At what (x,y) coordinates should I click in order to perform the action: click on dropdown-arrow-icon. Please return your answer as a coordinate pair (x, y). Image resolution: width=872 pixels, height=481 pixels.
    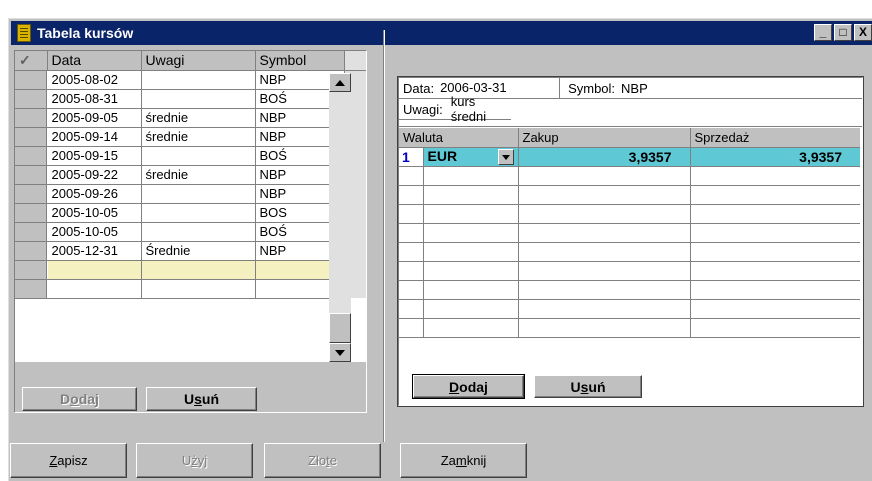
    Looking at the image, I should click on (505, 157).